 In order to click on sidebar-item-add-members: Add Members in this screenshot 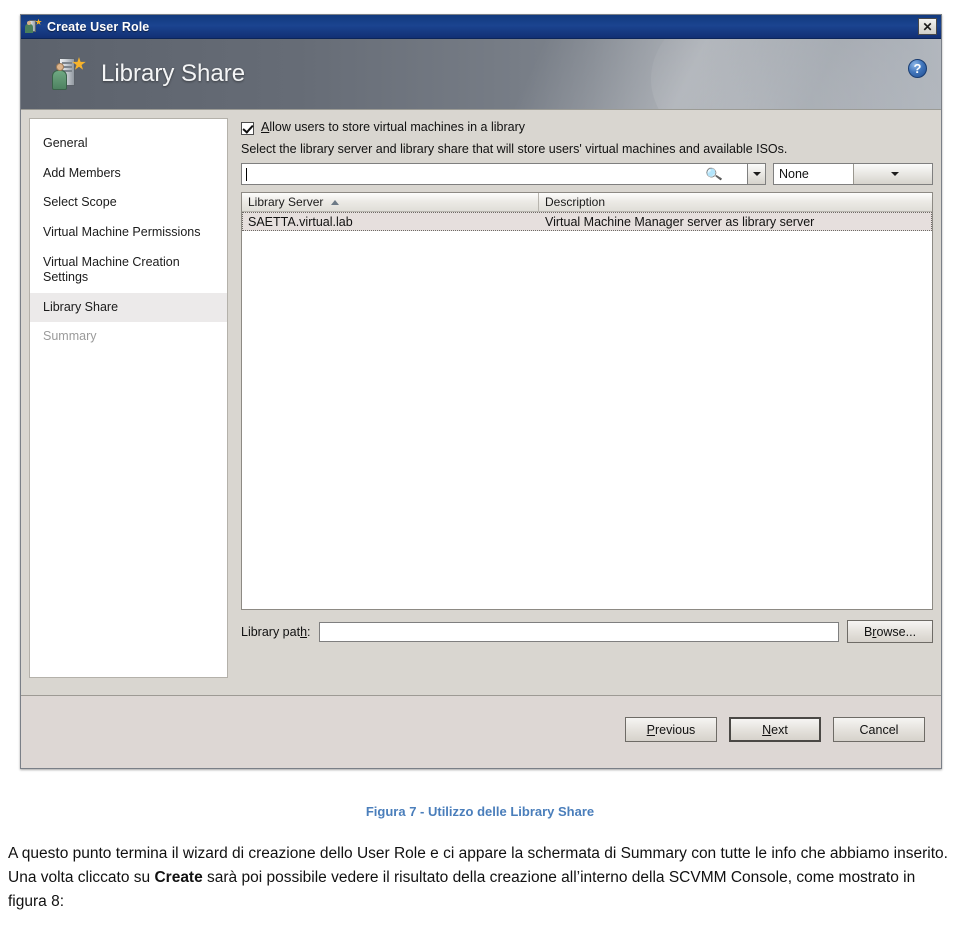, I will do `click(128, 174)`.